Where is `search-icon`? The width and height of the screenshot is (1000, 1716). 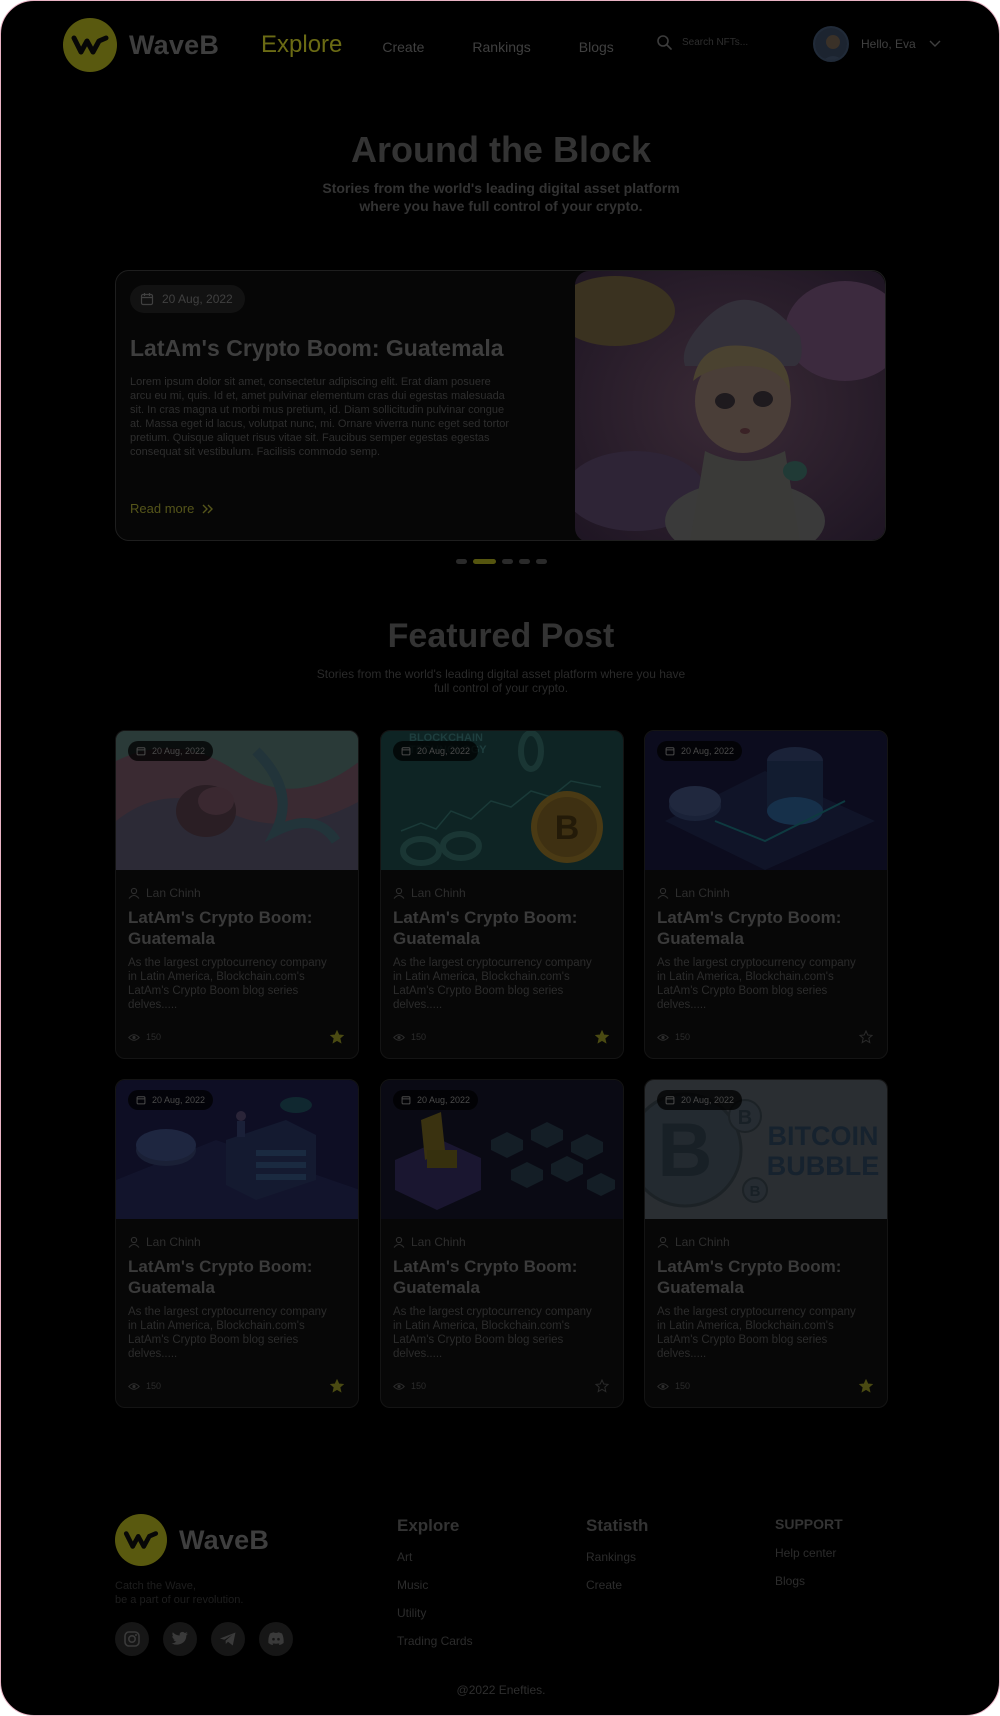 search-icon is located at coordinates (664, 42).